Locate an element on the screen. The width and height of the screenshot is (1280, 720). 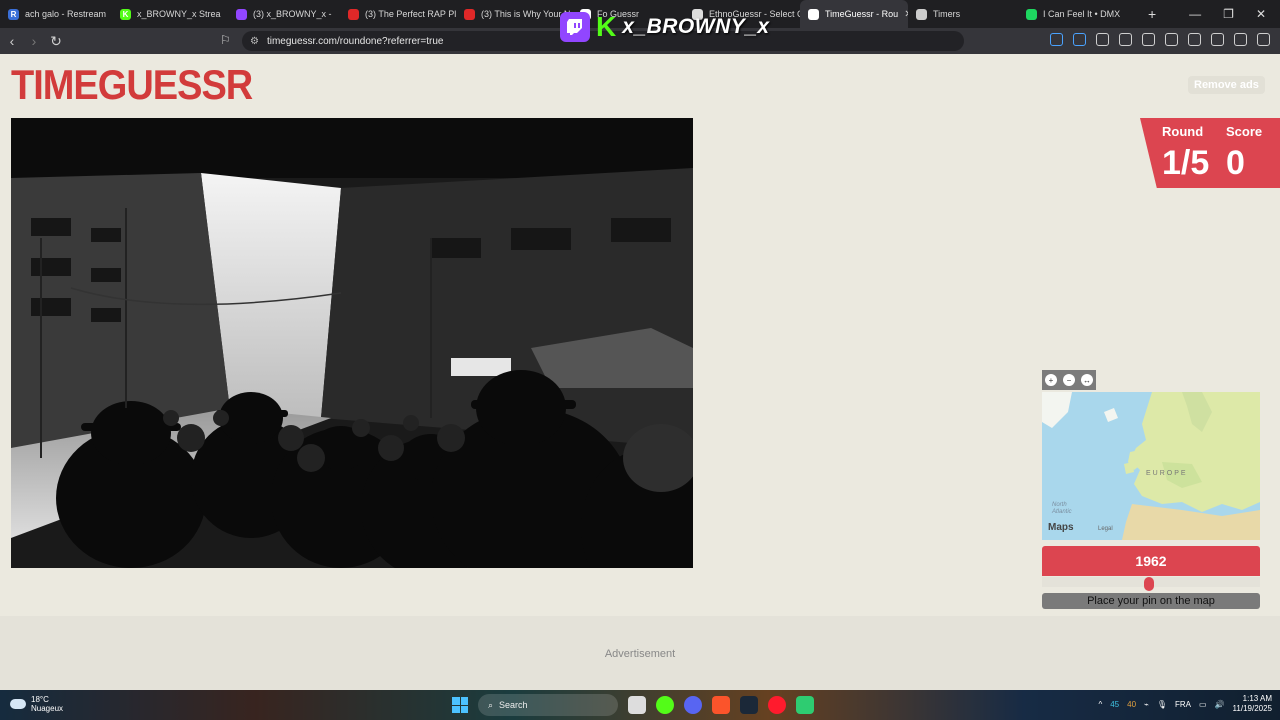
app-icon is located at coordinates (805, 705).